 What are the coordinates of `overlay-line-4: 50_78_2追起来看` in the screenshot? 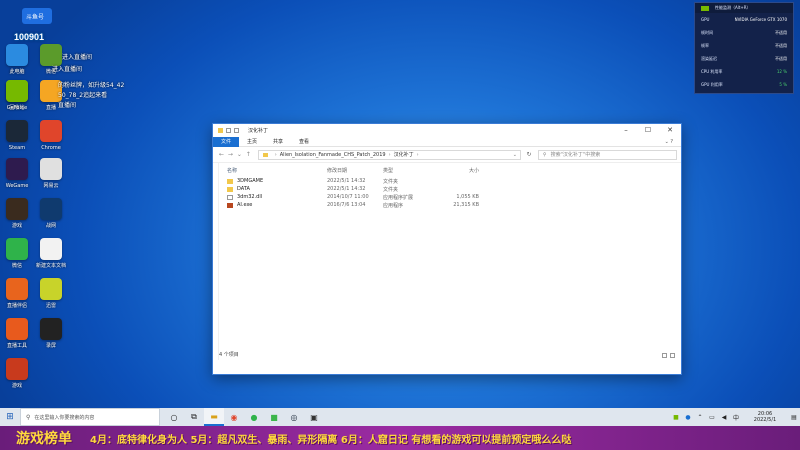 It's located at (83, 95).